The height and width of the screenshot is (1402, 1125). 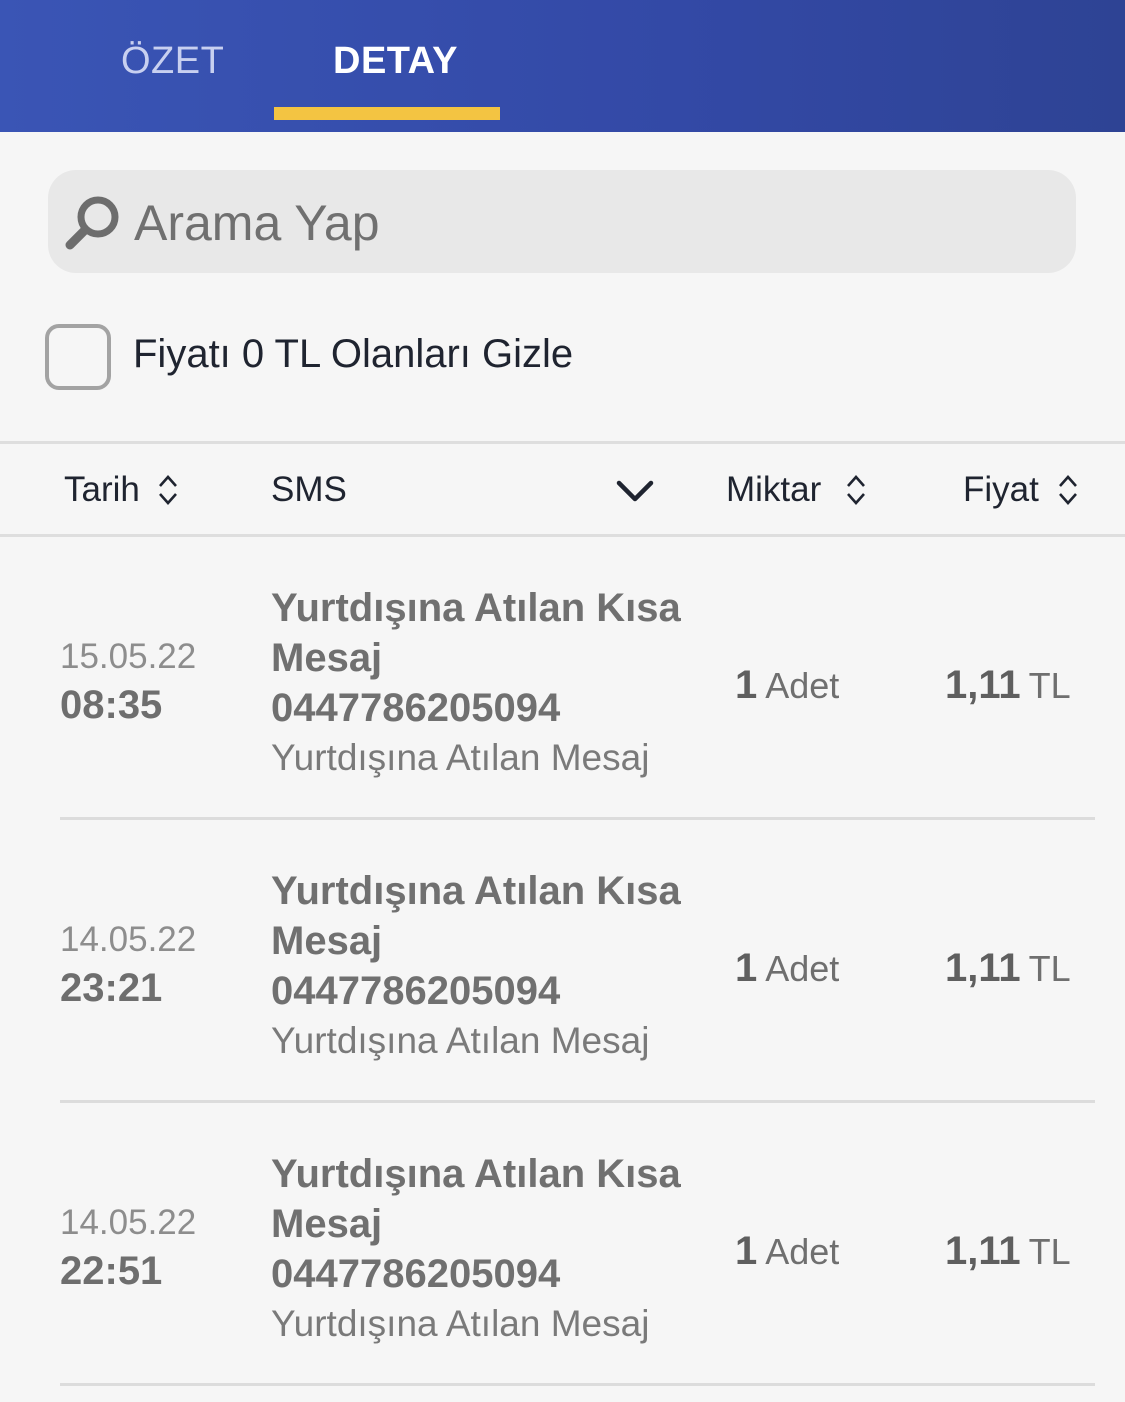 What do you see at coordinates (353, 354) in the screenshot?
I see `hide-zero-price-label: Fiyatı 0 TL Olanları Gizle` at bounding box center [353, 354].